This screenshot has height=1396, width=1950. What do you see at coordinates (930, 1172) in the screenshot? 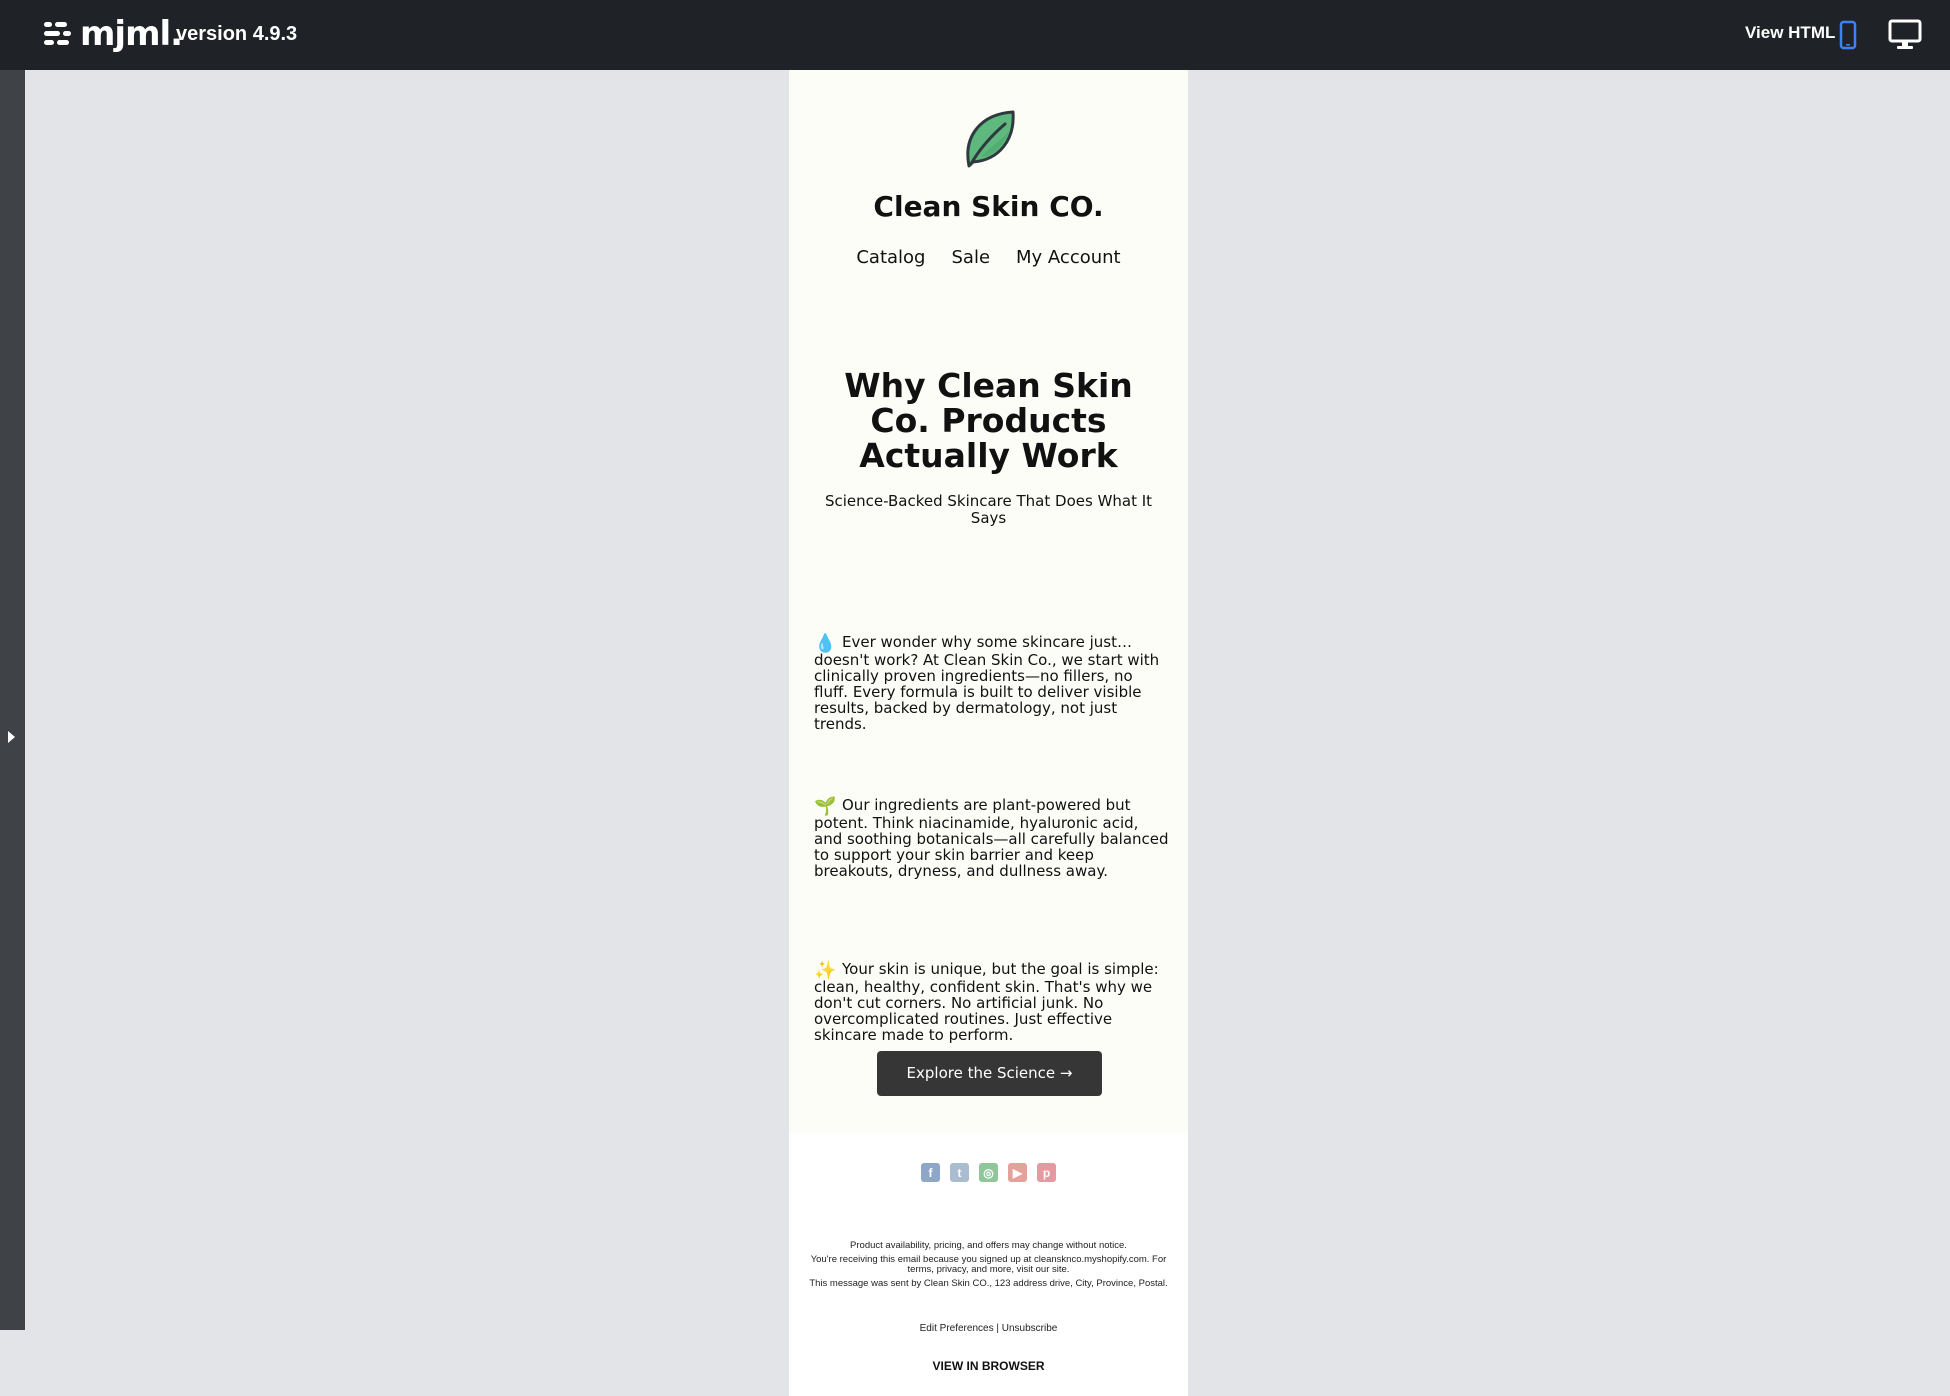
I see `facebook-icon: f` at bounding box center [930, 1172].